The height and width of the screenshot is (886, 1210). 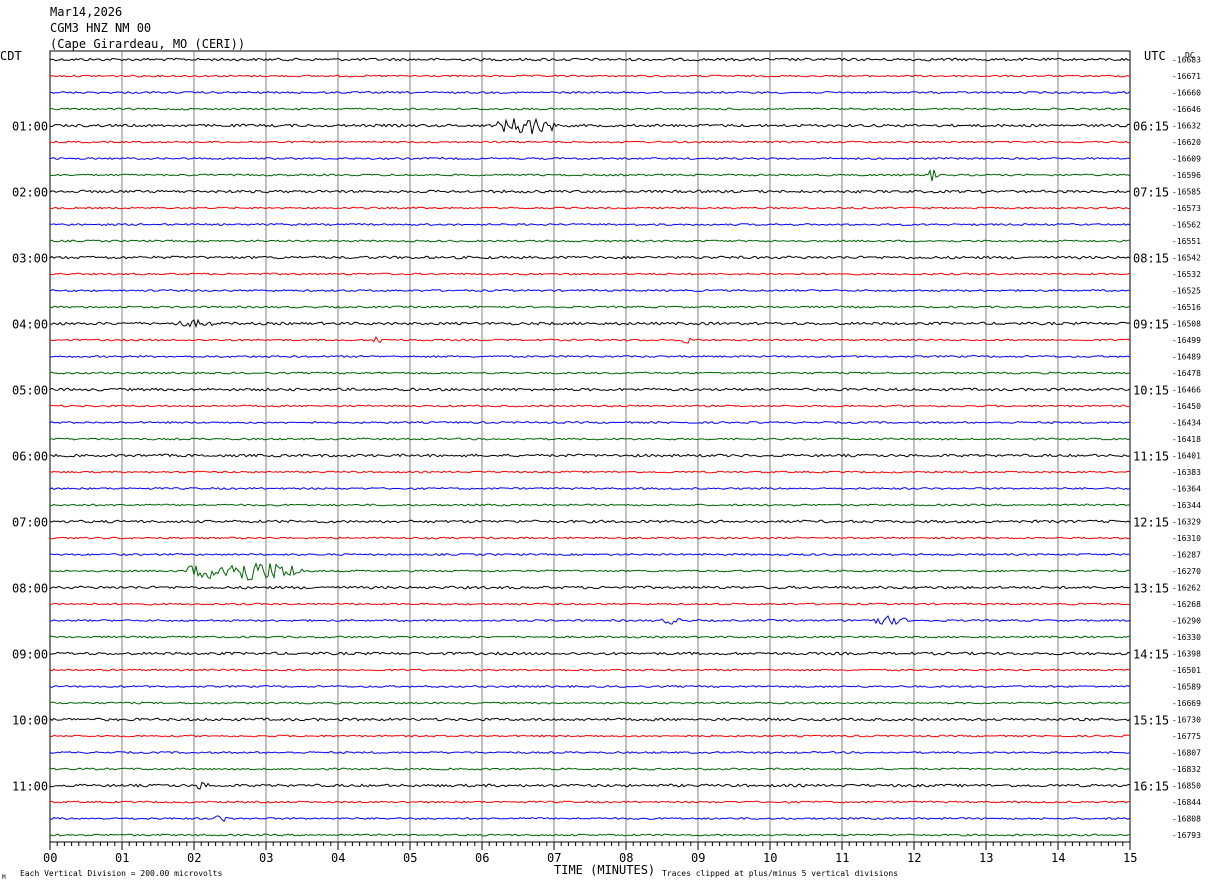 I want to click on dc-offset-label: -16262, so click(x=1186, y=588).